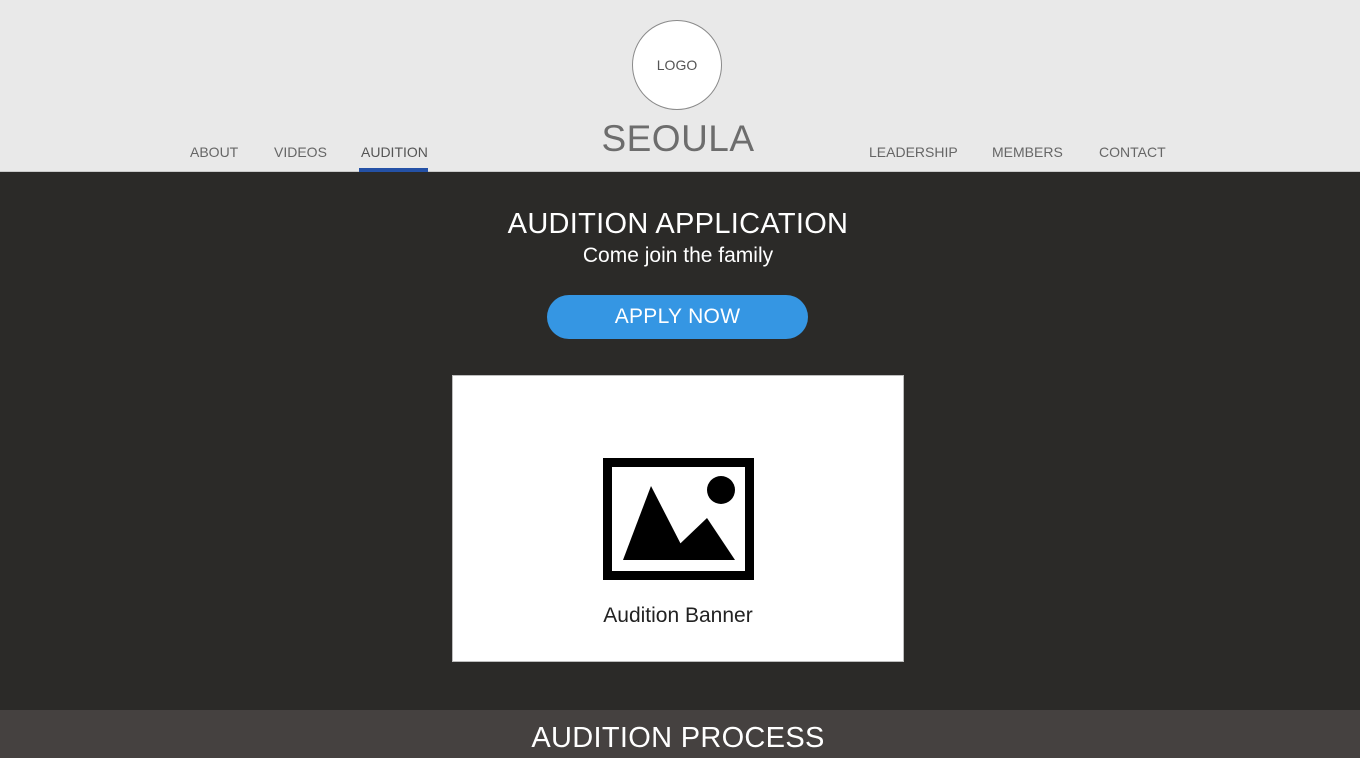  I want to click on nav-item-members: MEMBERS, so click(1027, 158).